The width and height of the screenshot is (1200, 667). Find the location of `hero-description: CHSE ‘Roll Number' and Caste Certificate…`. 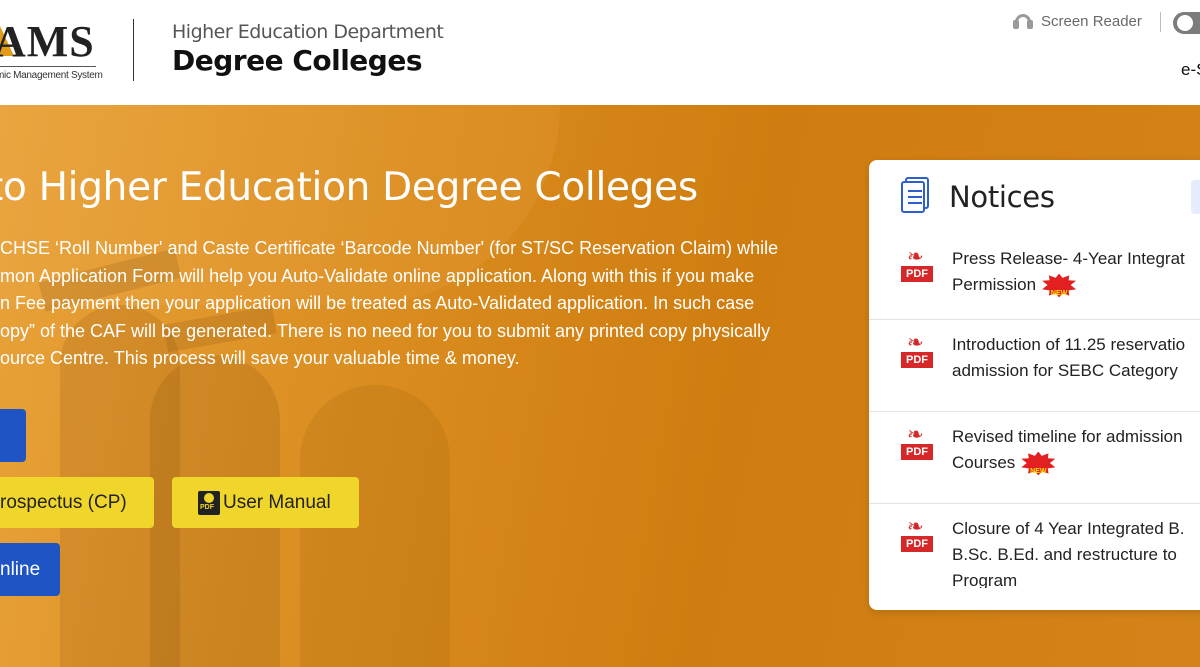

hero-description: CHSE ‘Roll Number' and Caste Certificate… is located at coordinates (420, 304).